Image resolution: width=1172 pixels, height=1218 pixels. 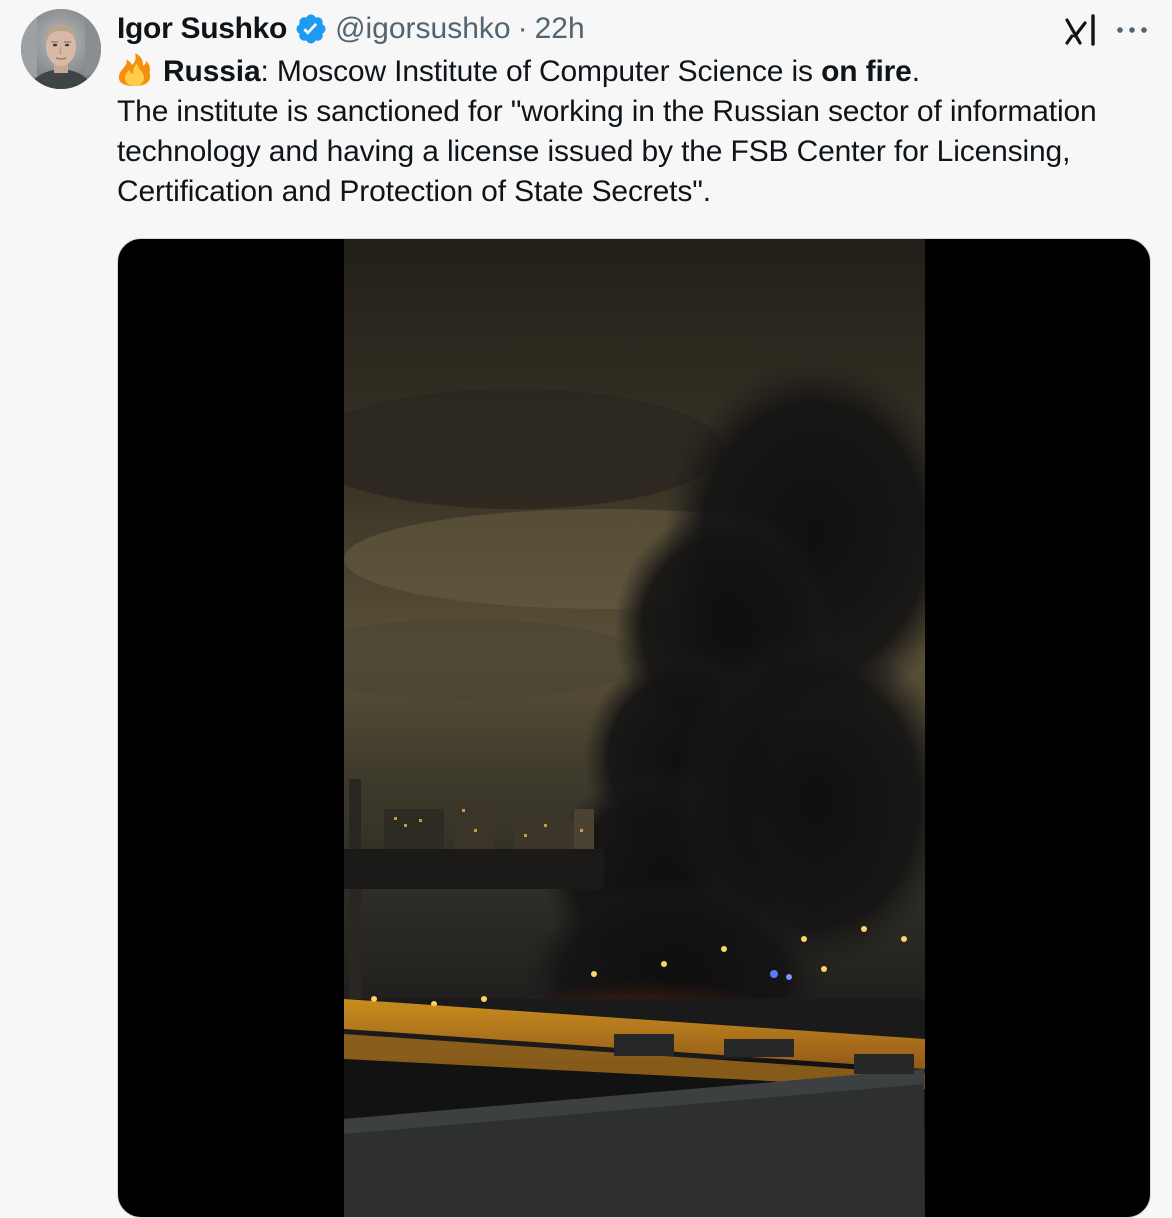 What do you see at coordinates (1081, 30) in the screenshot?
I see `grok-icon` at bounding box center [1081, 30].